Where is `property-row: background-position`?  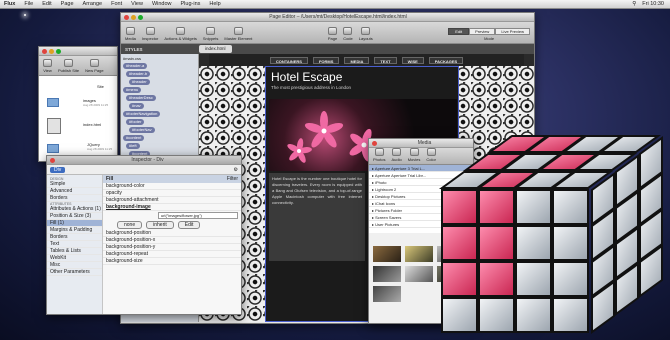 property-row: background-position is located at coordinates (172, 233).